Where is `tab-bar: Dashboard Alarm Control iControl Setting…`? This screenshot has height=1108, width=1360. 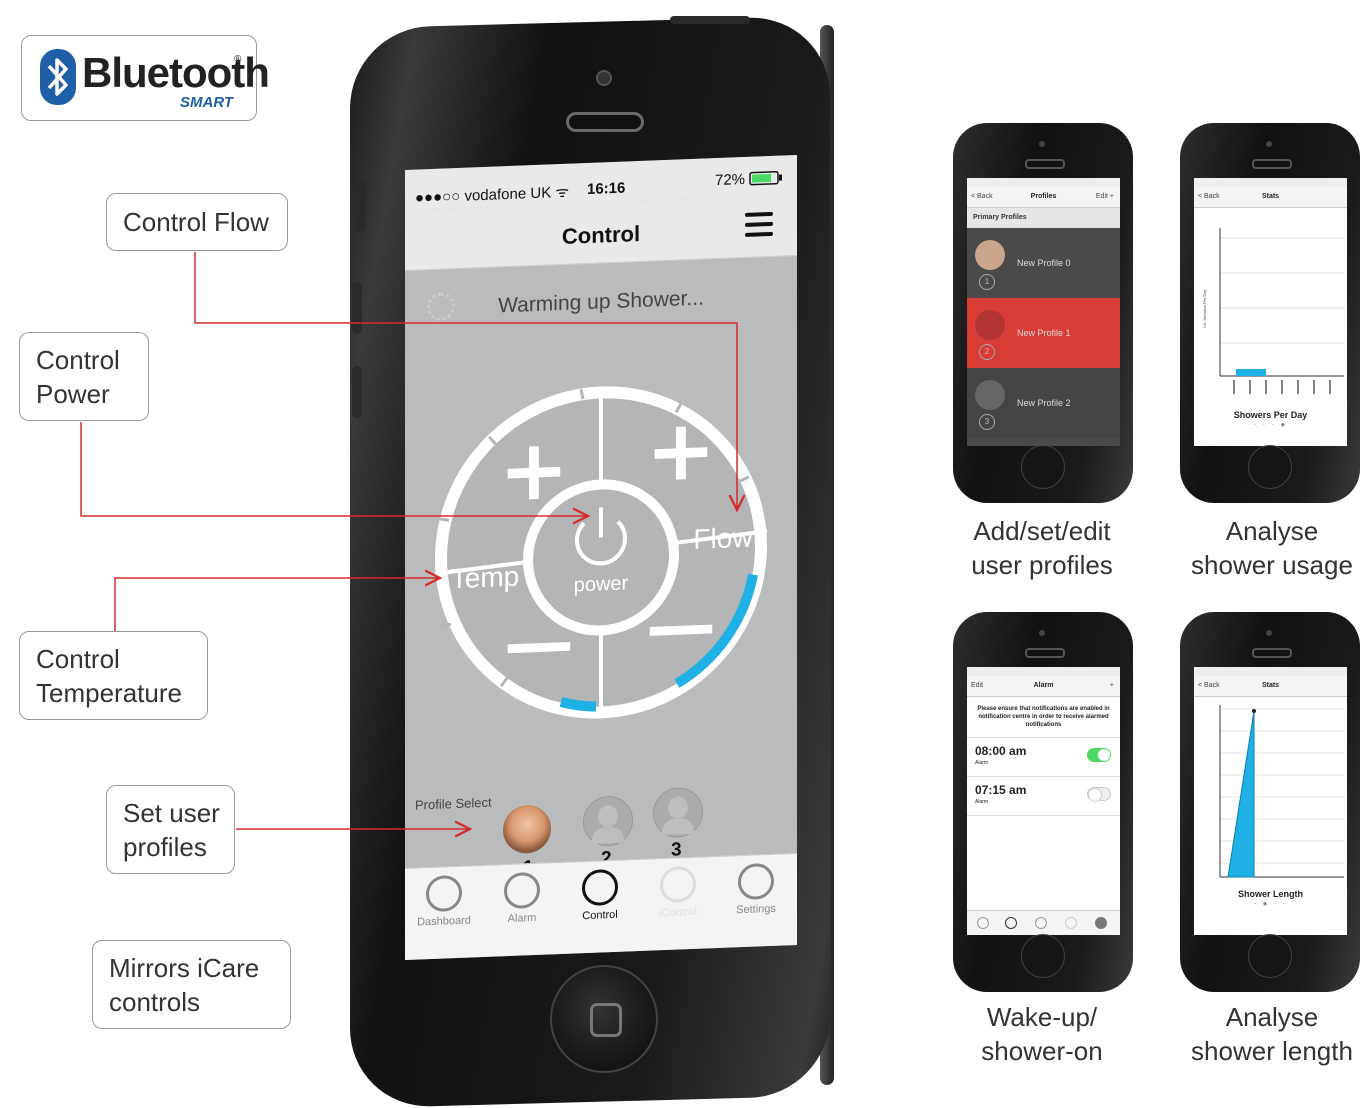 tab-bar: Dashboard Alarm Control iControl Setting… is located at coordinates (601, 906).